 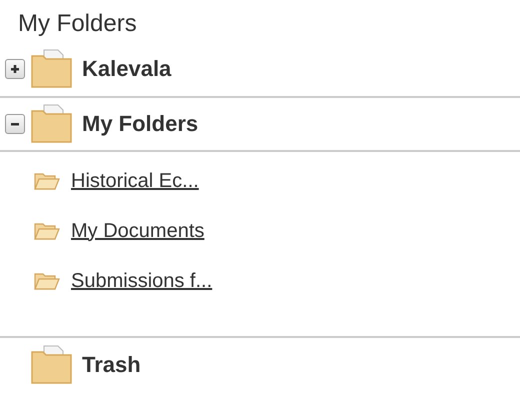 I want to click on expand-button, so click(x=15, y=69).